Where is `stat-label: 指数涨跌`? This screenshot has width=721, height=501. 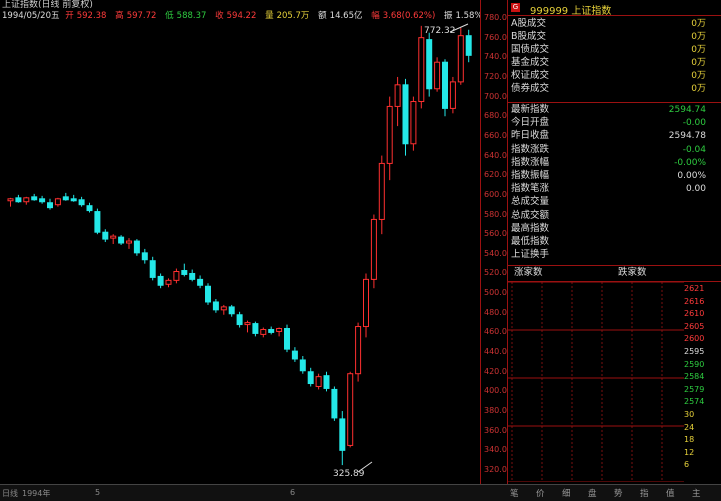
stat-label: 指数涨跌 is located at coordinates (530, 149).